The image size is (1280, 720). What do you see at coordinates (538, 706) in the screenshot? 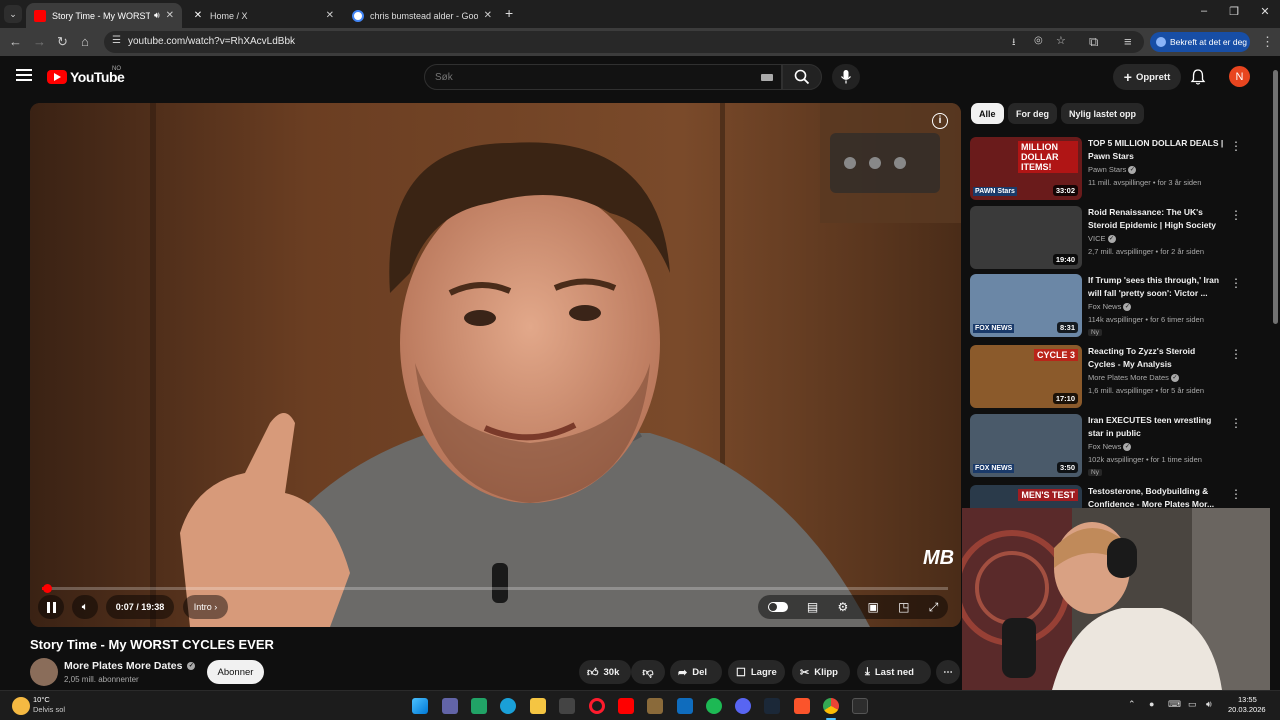
I see `file-explorer-icon` at bounding box center [538, 706].